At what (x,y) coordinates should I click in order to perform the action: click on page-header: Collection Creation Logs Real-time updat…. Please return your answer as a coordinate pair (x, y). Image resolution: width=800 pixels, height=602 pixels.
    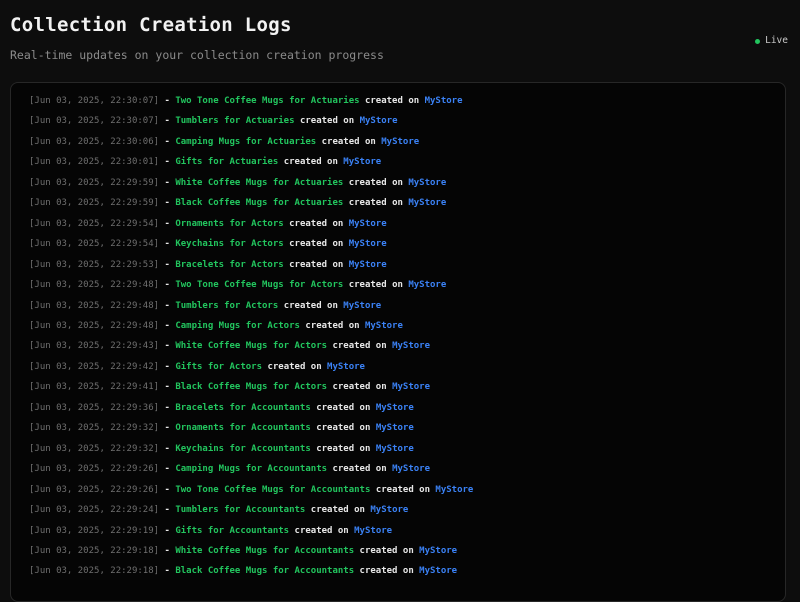
    Looking at the image, I should click on (399, 41).